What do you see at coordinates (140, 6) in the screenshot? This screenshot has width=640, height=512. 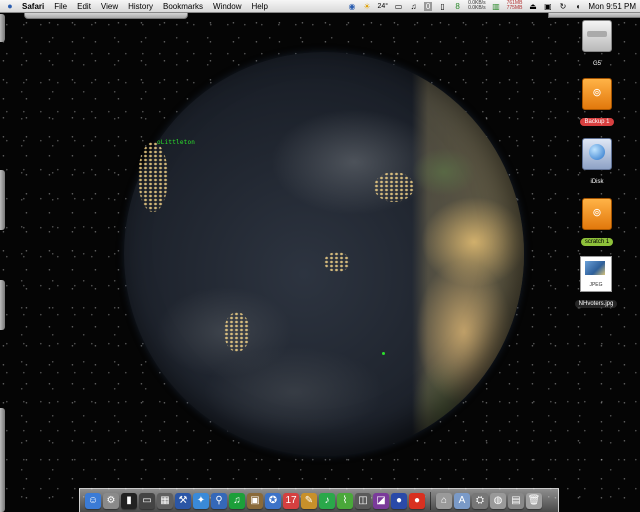 I see `menu-history: History` at bounding box center [140, 6].